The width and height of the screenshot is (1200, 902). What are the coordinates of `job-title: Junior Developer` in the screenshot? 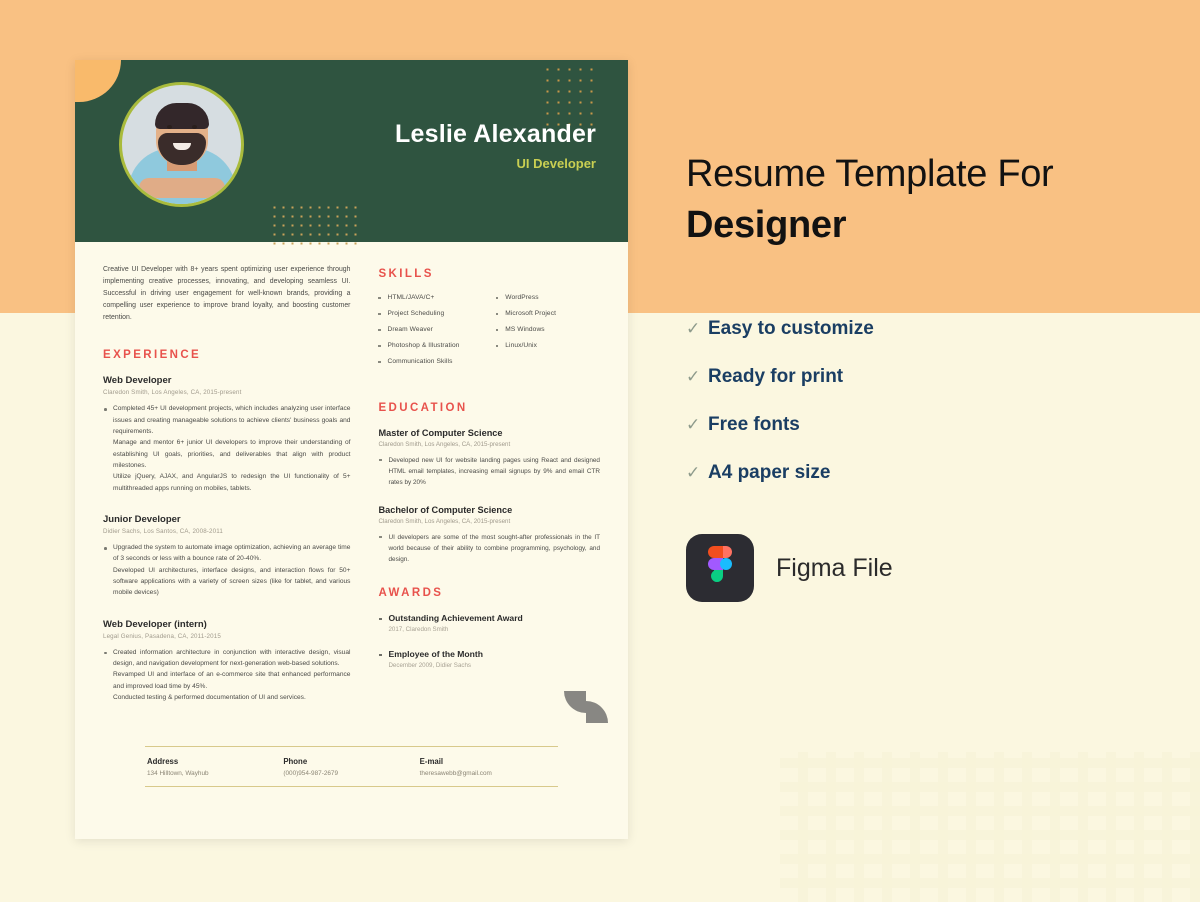 It's located at (142, 519).